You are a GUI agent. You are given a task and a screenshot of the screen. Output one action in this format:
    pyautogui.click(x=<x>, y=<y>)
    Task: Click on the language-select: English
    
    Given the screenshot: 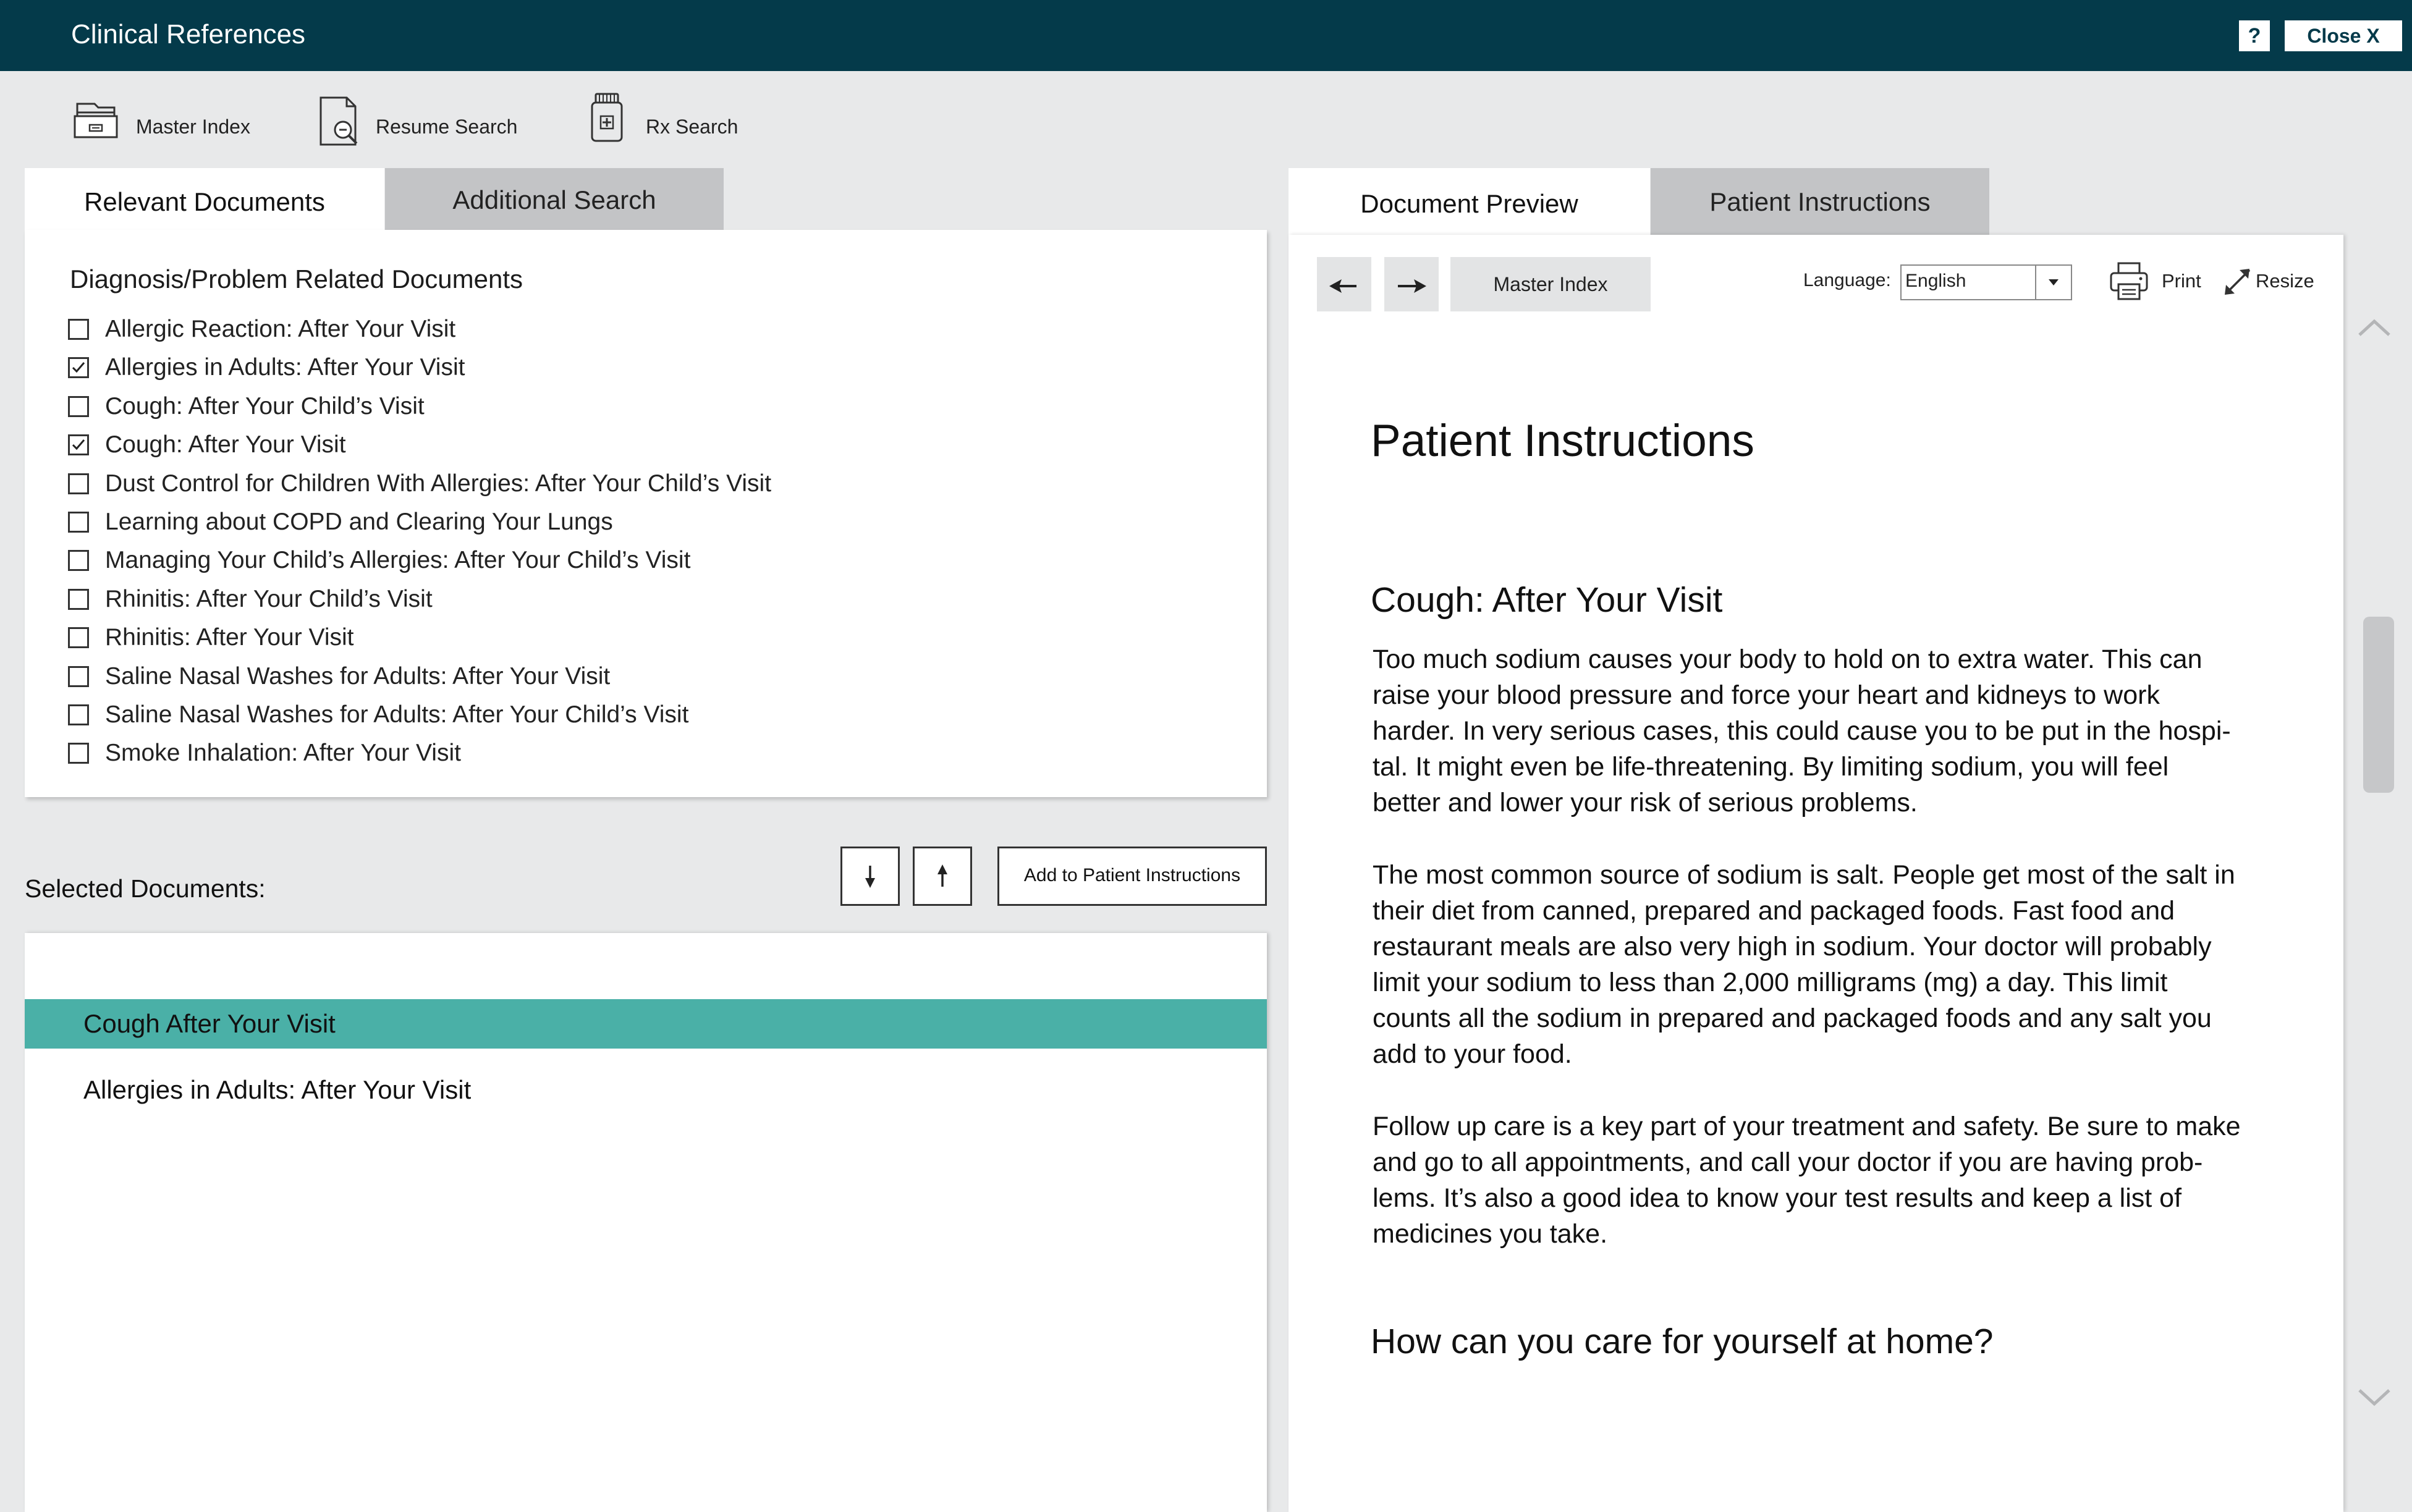 What is the action you would take?
    pyautogui.click(x=1986, y=282)
    